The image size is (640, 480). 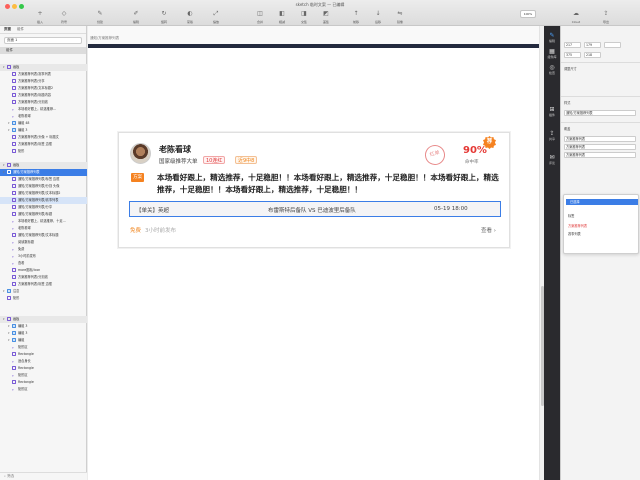 What do you see at coordinates (43, 476) in the screenshot?
I see `filter-footer: ⌕ 筛选` at bounding box center [43, 476].